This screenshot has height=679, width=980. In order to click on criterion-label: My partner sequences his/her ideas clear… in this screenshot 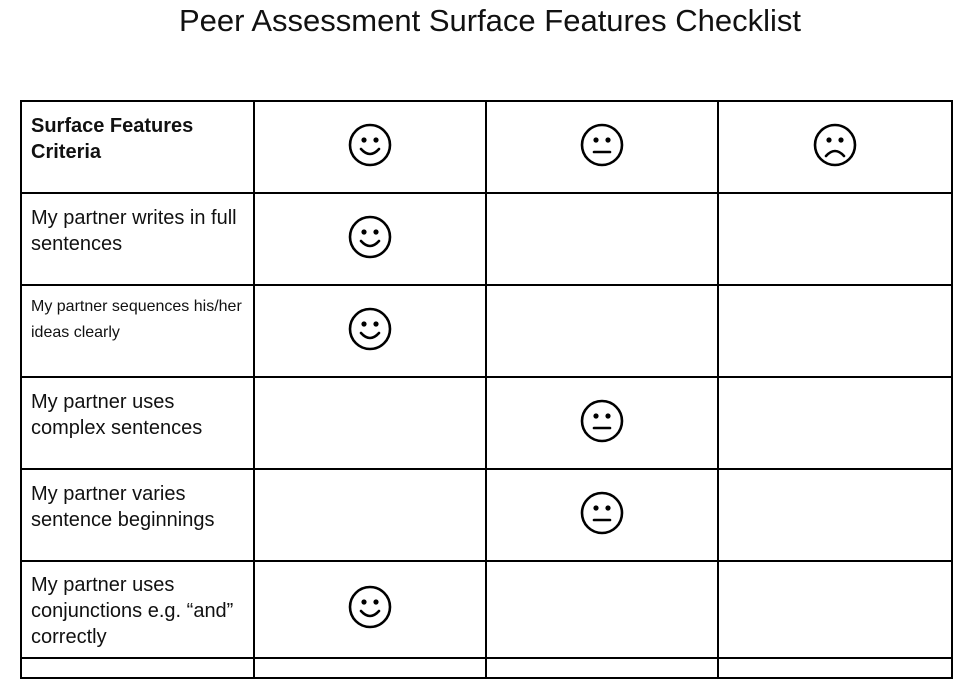, I will do `click(136, 319)`.